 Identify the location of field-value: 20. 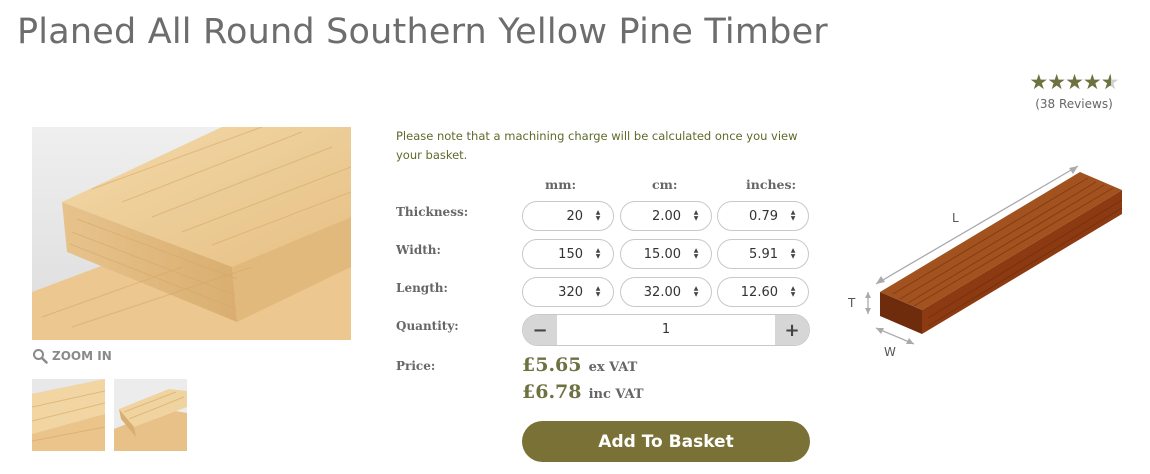
(574, 216).